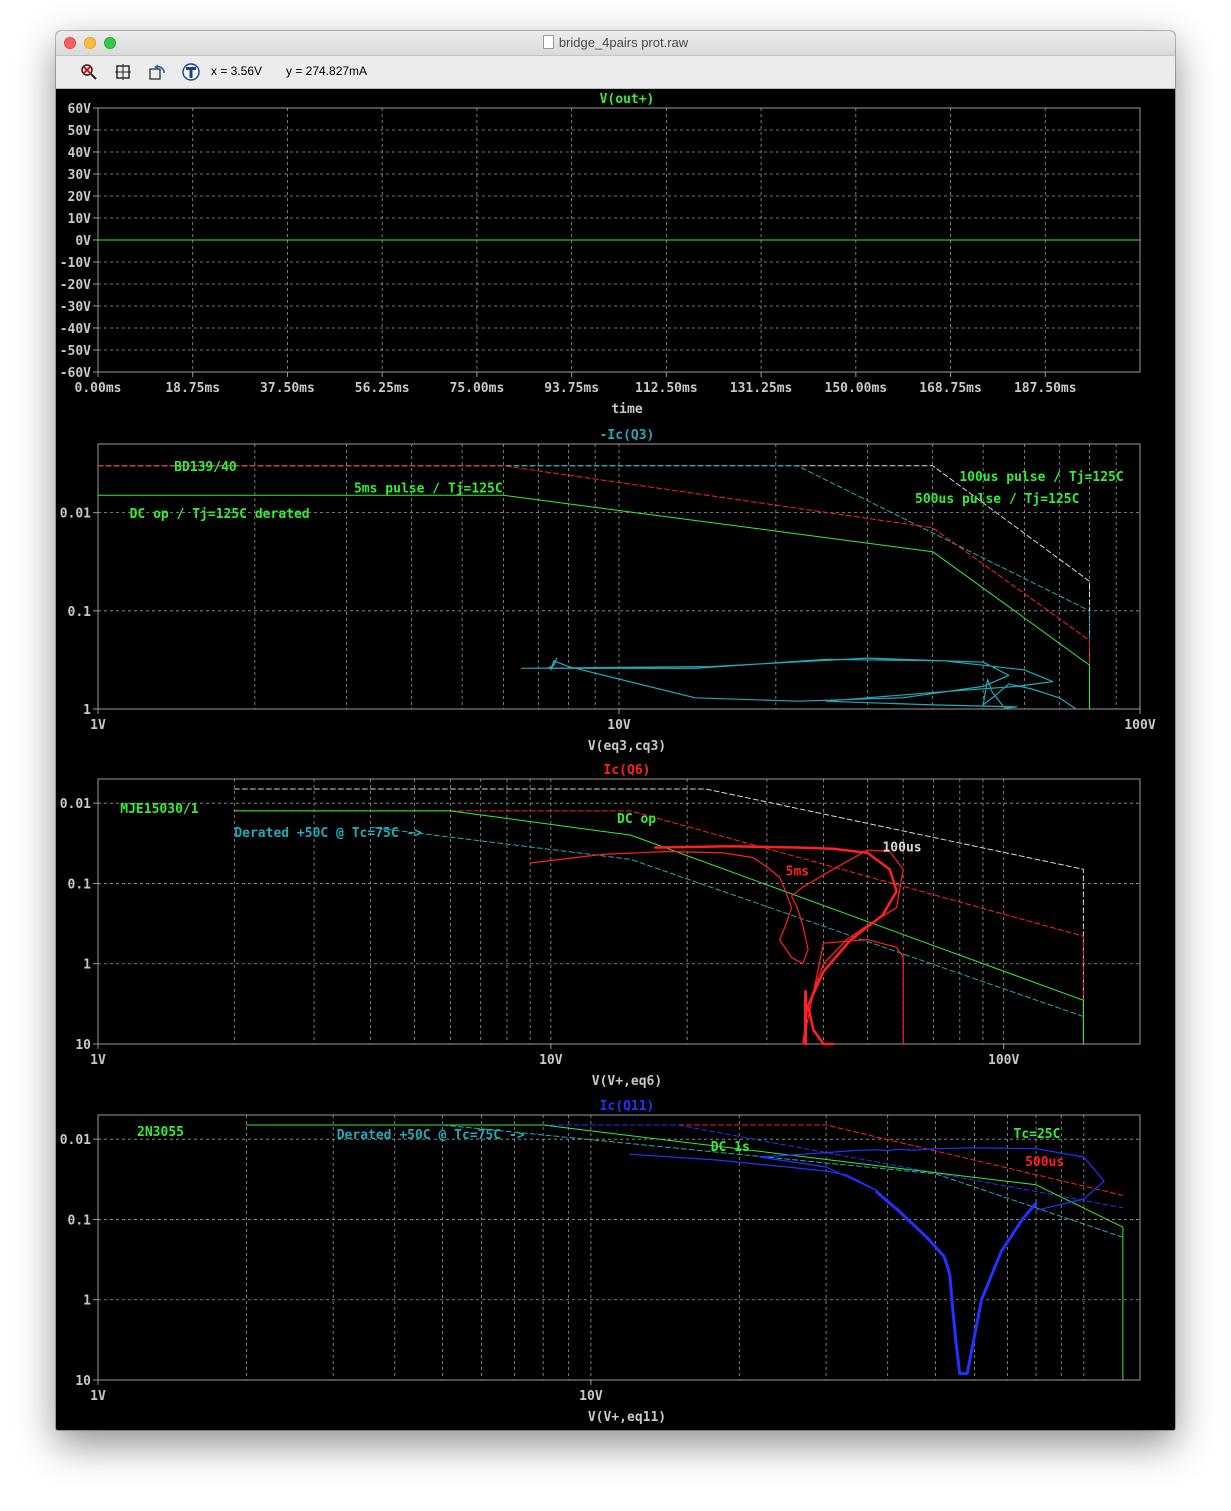  Describe the element at coordinates (220, 514) in the screenshot. I see `annotation-label: DC op / Tj=125C derated` at that location.